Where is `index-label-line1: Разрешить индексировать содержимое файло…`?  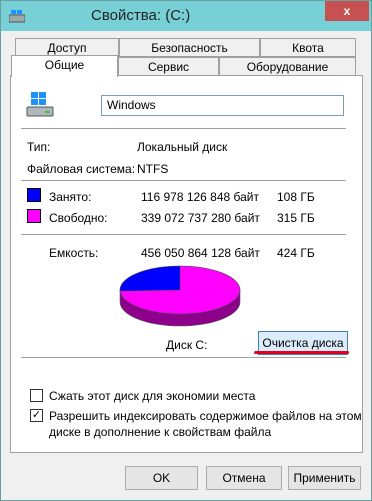 index-label-line1: Разрешить индексировать содержимое файло… is located at coordinates (205, 416).